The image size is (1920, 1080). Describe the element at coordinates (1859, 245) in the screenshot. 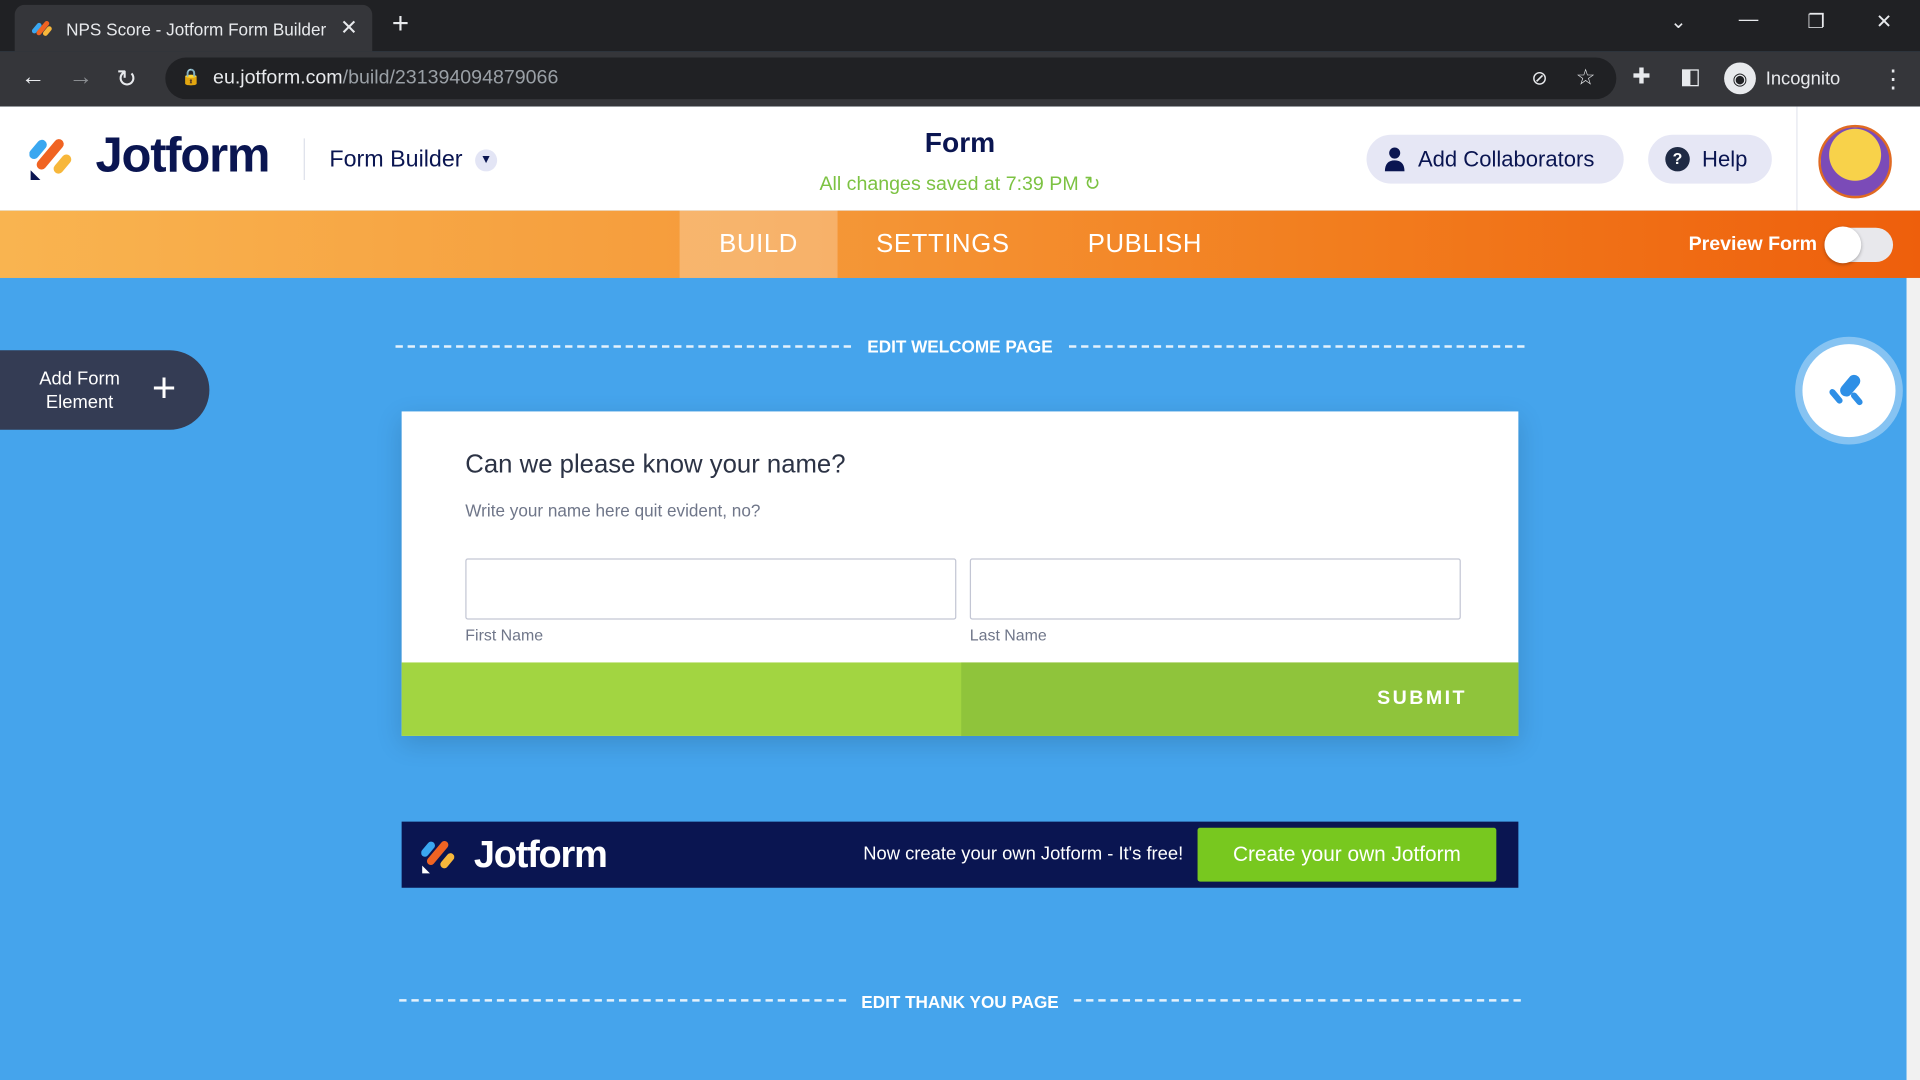

I see `preview-form-toggle` at that location.